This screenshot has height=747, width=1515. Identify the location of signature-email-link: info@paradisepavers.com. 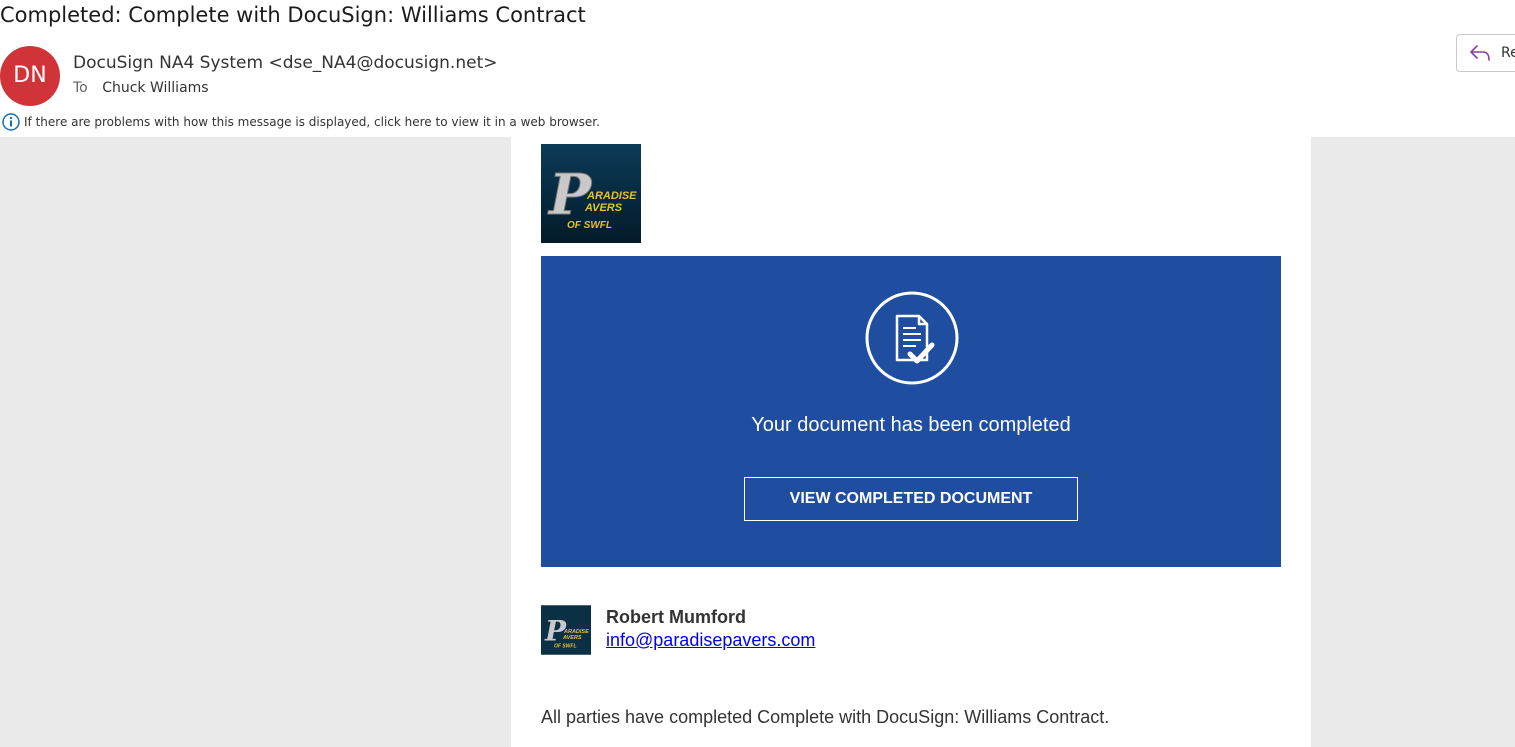
(710, 640).